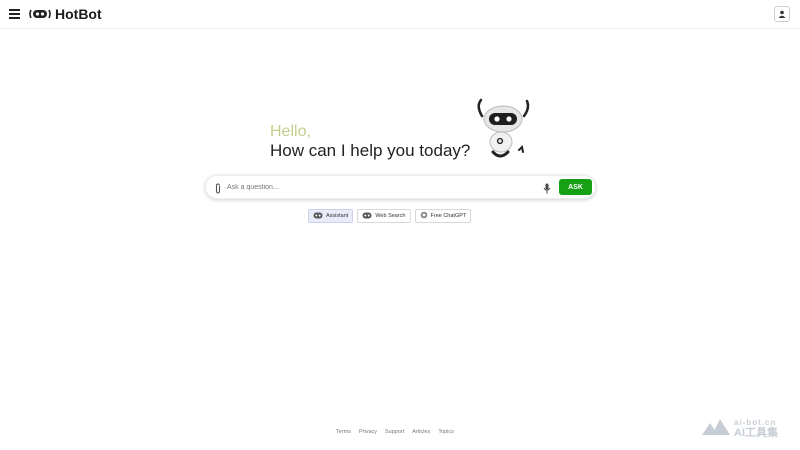  What do you see at coordinates (424, 216) in the screenshot?
I see `chatgpt-icon` at bounding box center [424, 216].